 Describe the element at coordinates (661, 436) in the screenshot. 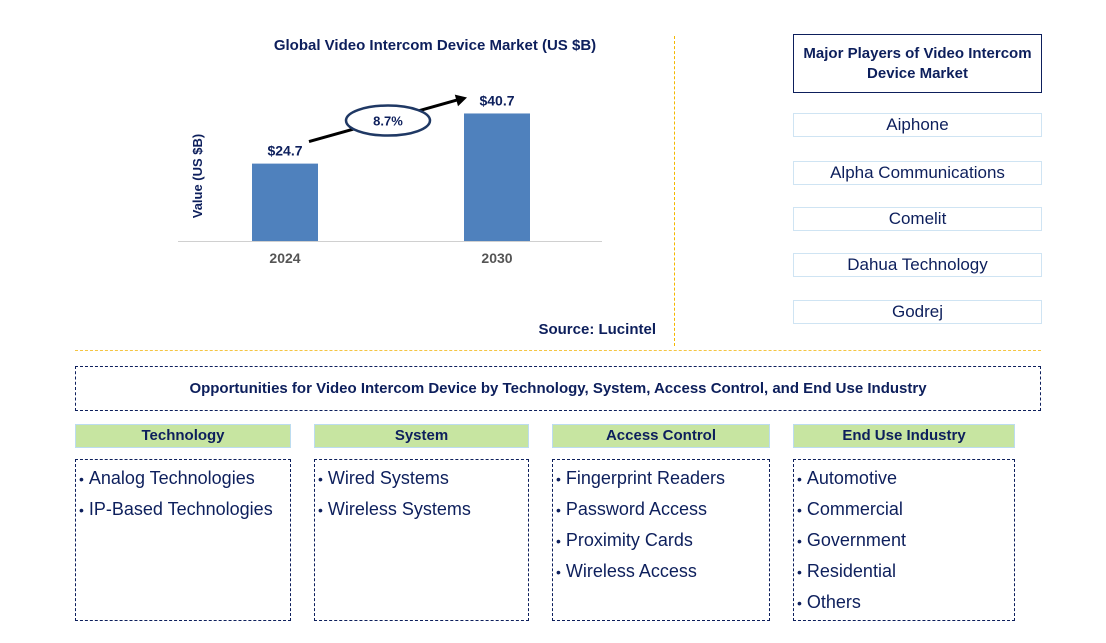

I see `category-header-access-control: Access Control` at that location.